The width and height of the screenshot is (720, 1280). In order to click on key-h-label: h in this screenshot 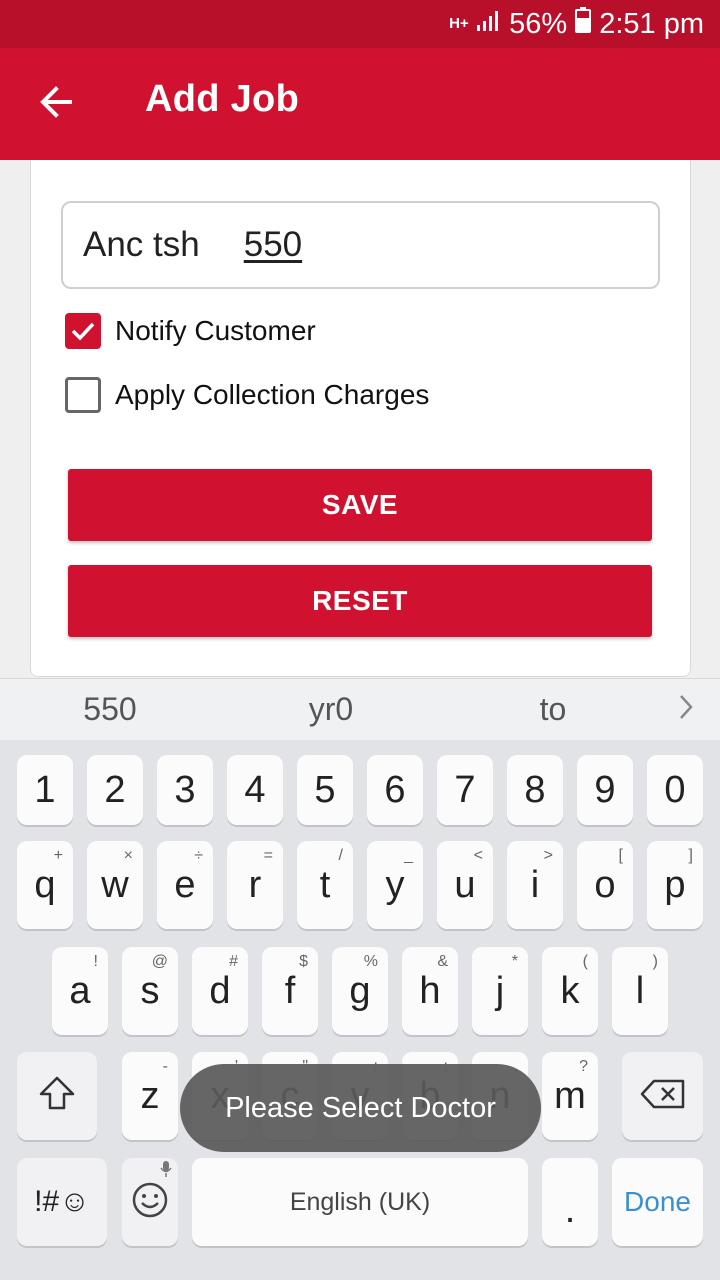, I will do `click(430, 990)`.